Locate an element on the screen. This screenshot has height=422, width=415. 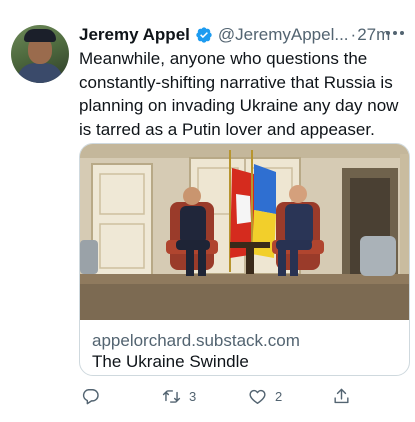
share-icon is located at coordinates (341, 395).